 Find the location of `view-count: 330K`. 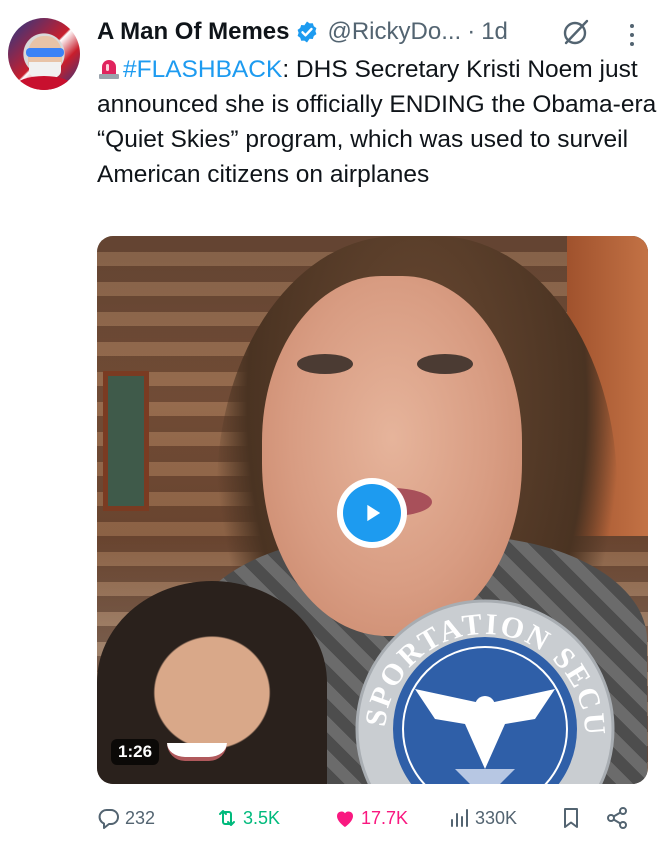

view-count: 330K is located at coordinates (496, 817).